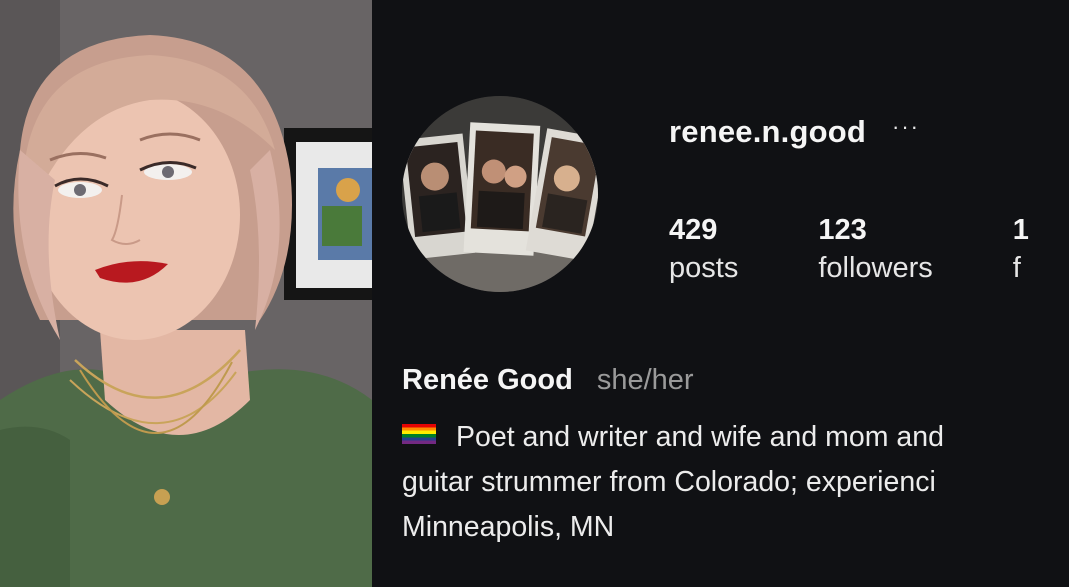 This screenshot has height=587, width=1069. What do you see at coordinates (693, 230) in the screenshot?
I see `stat-posts-value: 429` at bounding box center [693, 230].